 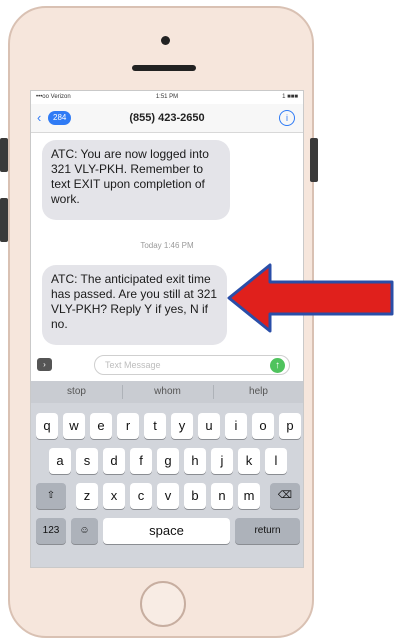 I want to click on key-q: q, so click(x=47, y=426).